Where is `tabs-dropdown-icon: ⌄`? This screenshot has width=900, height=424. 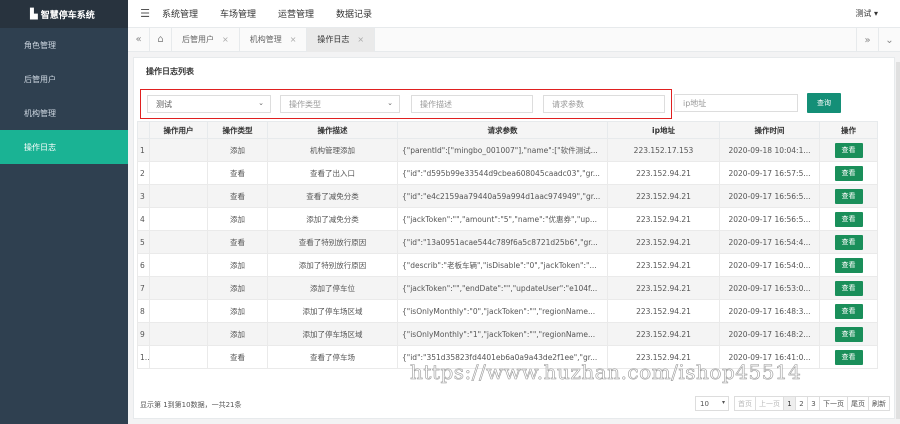
tabs-dropdown-icon: ⌄ is located at coordinates (889, 40).